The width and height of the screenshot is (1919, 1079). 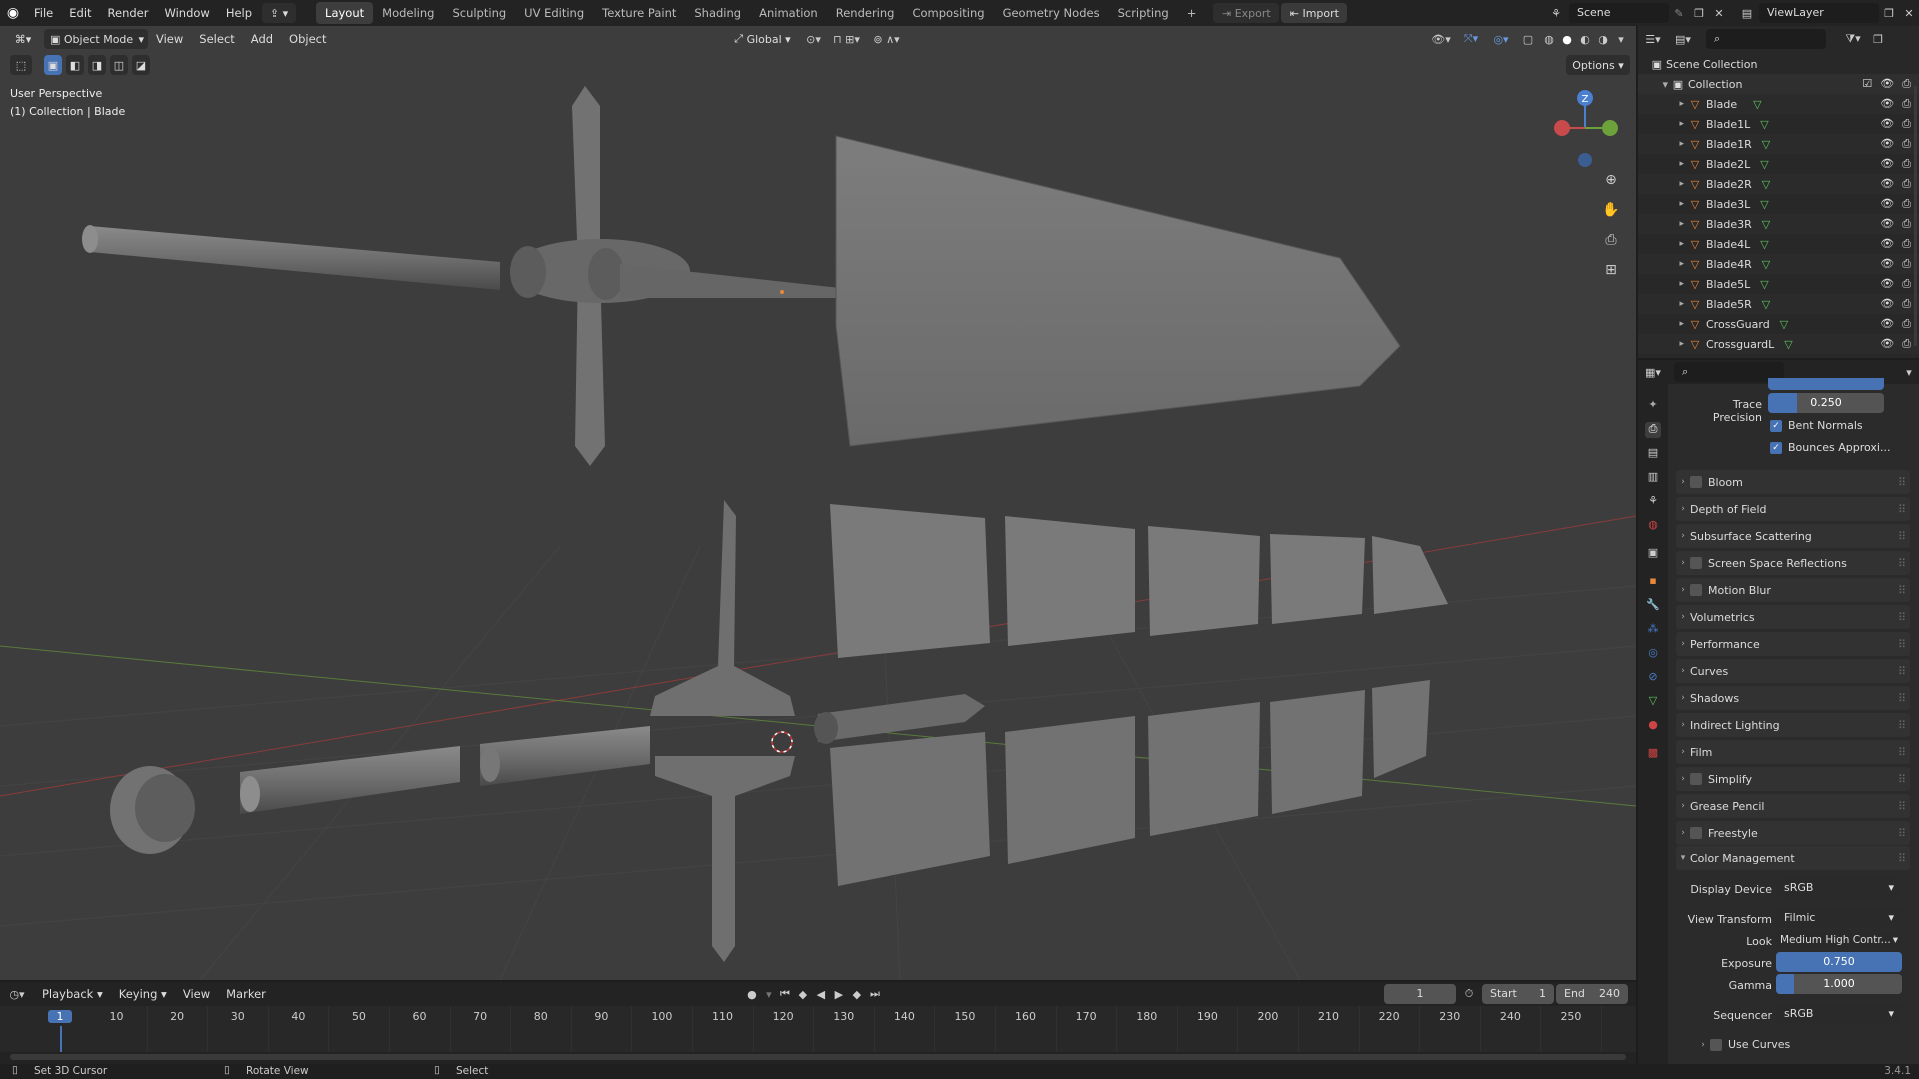 I want to click on add-workspace-icon: +, so click(x=1192, y=13).